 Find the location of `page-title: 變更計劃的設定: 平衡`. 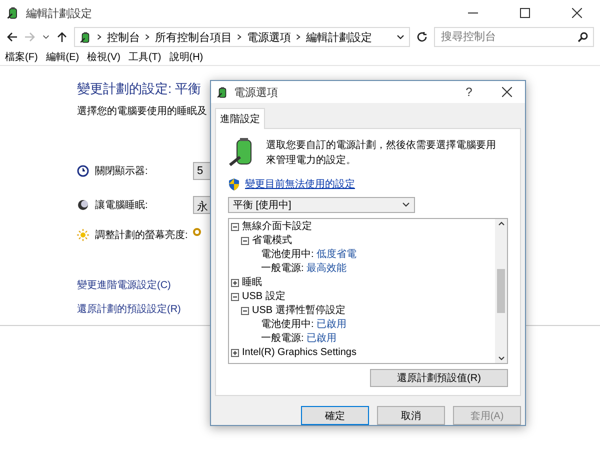

page-title: 變更計劃的設定: 平衡 is located at coordinates (139, 89).